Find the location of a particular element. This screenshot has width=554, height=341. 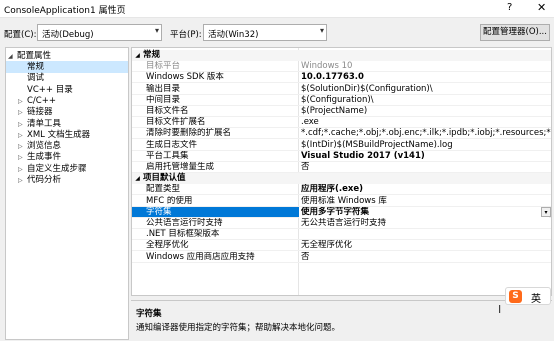

config-select-value: 活动(Debug) is located at coordinates (68, 35).